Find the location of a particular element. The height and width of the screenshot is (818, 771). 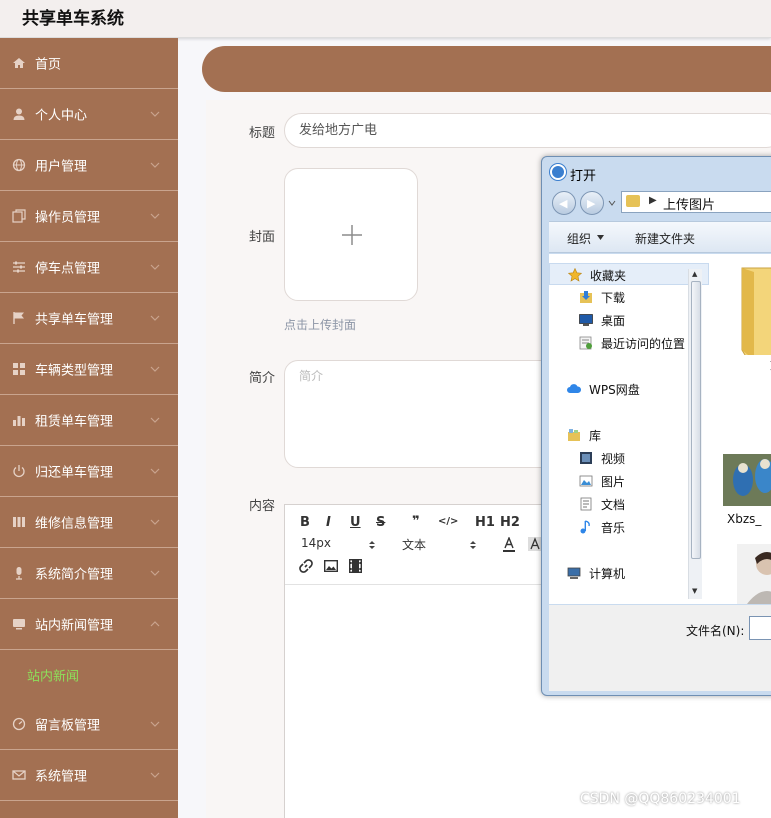

navigation-scrollbar: ▲ ▼ is located at coordinates (695, 434).